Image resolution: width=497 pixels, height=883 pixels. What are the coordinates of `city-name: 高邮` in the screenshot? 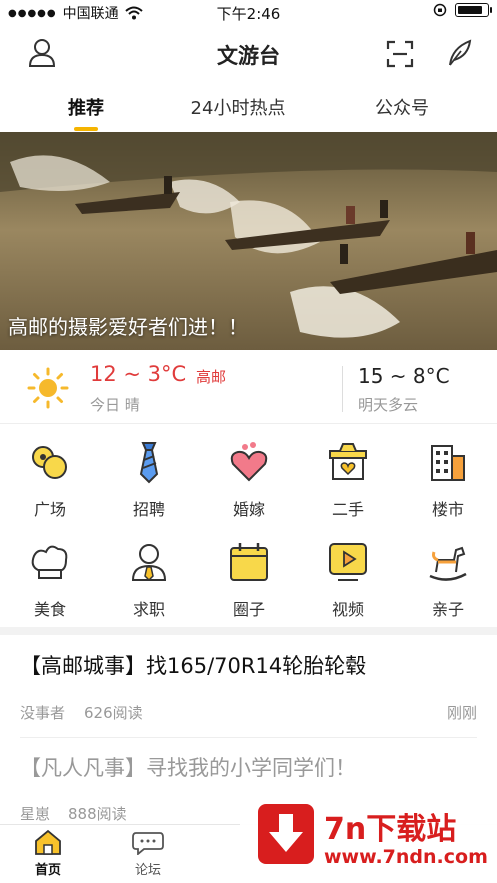 It's located at (211, 377).